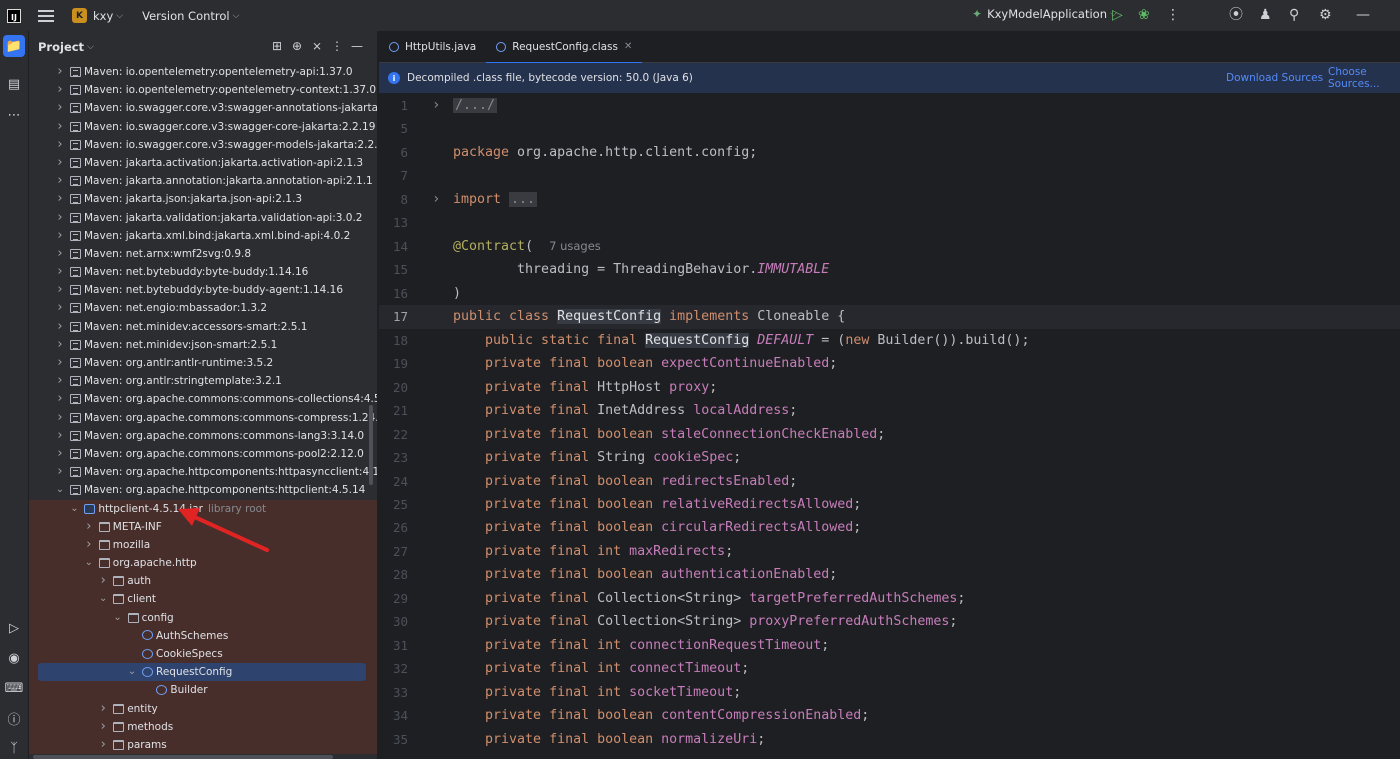 The height and width of the screenshot is (759, 1400). What do you see at coordinates (203, 726) in the screenshot?
I see `tree-item: › methods` at bounding box center [203, 726].